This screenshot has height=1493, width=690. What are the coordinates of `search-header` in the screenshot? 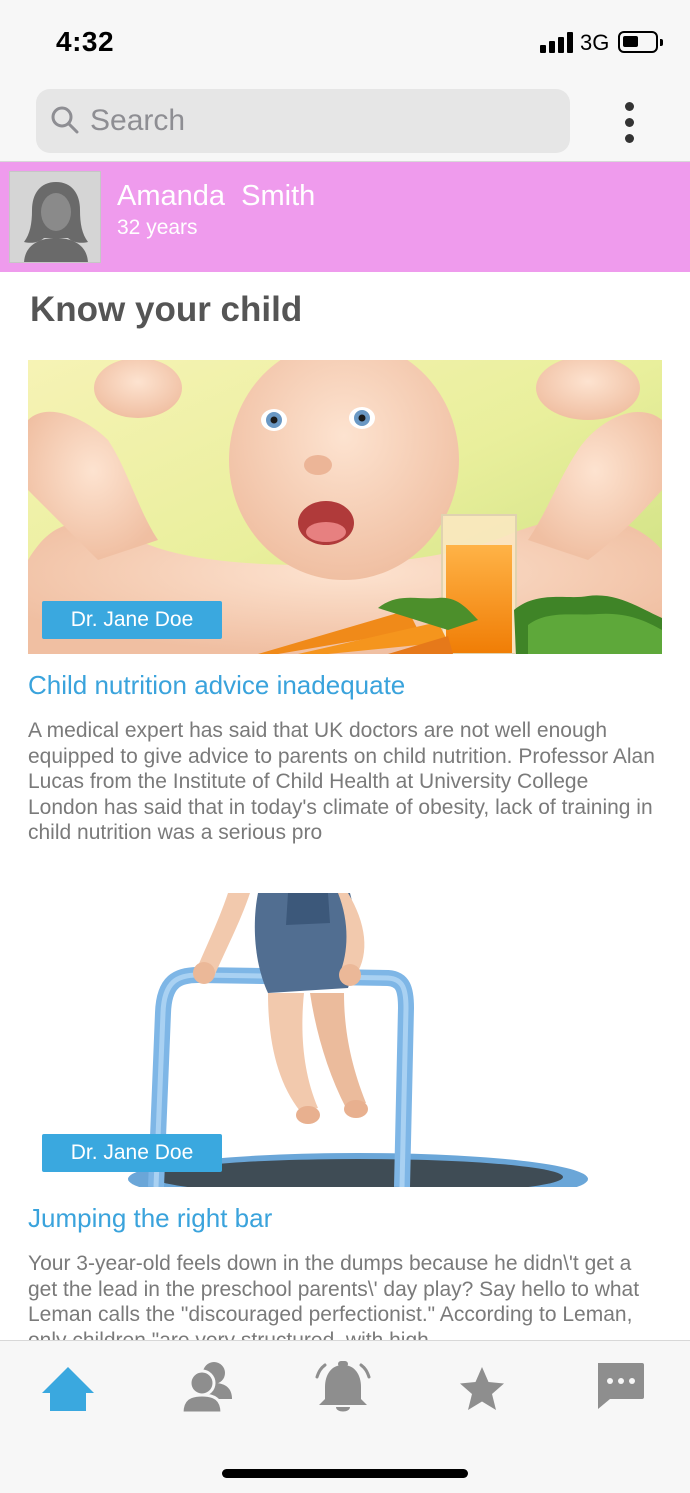 It's located at (345, 121).